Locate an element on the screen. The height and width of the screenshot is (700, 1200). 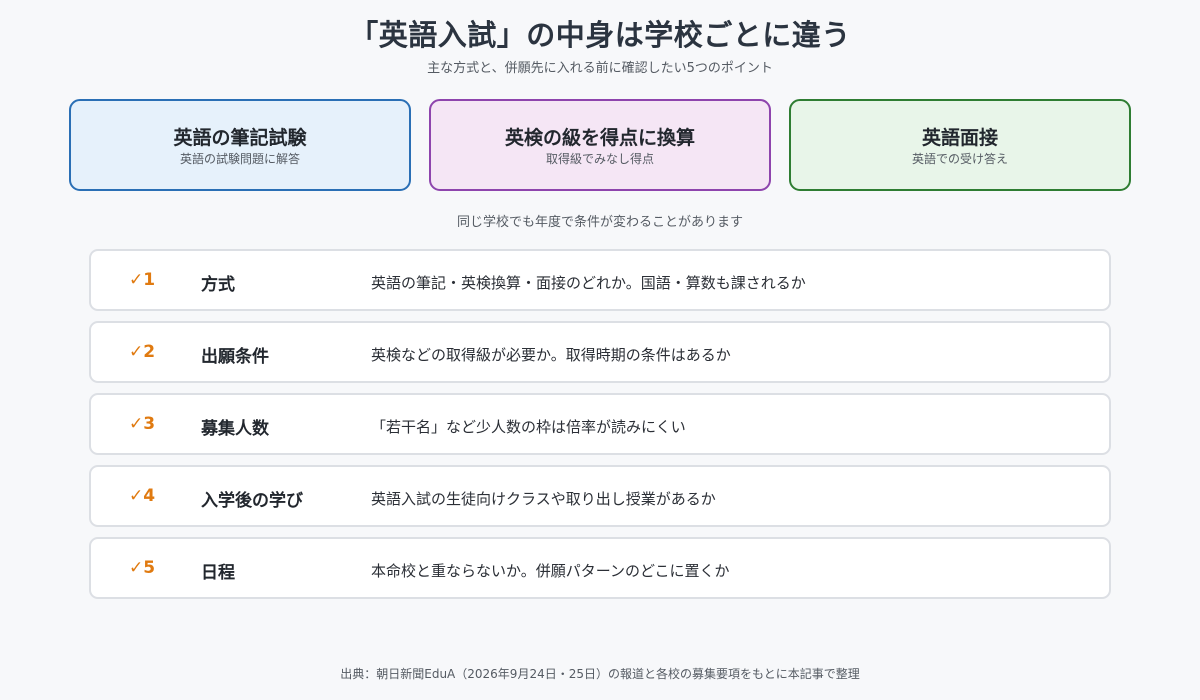
checklist-row-application-conditions: ✓2 出願条件 英検などの取得級が必要か。取得時期の条件はあるか is located at coordinates (600, 352).